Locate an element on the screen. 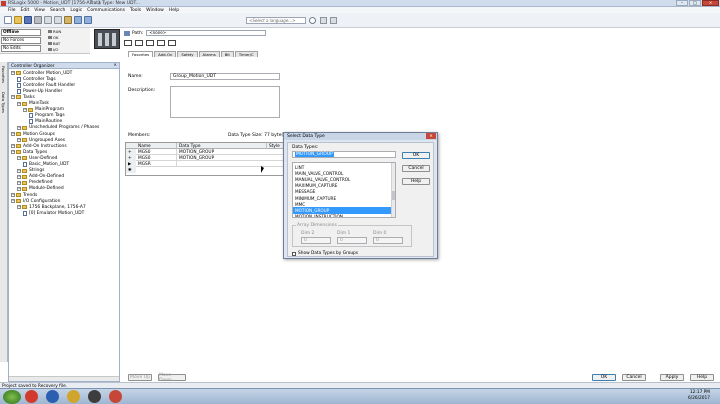 This screenshot has width=720, height=404. tab-alarms: Alarms is located at coordinates (209, 54).